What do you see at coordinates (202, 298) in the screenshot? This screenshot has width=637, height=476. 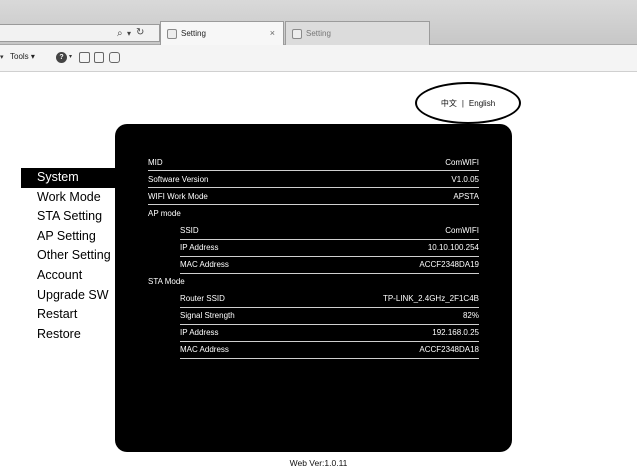 I see `info-label: Router SSID` at bounding box center [202, 298].